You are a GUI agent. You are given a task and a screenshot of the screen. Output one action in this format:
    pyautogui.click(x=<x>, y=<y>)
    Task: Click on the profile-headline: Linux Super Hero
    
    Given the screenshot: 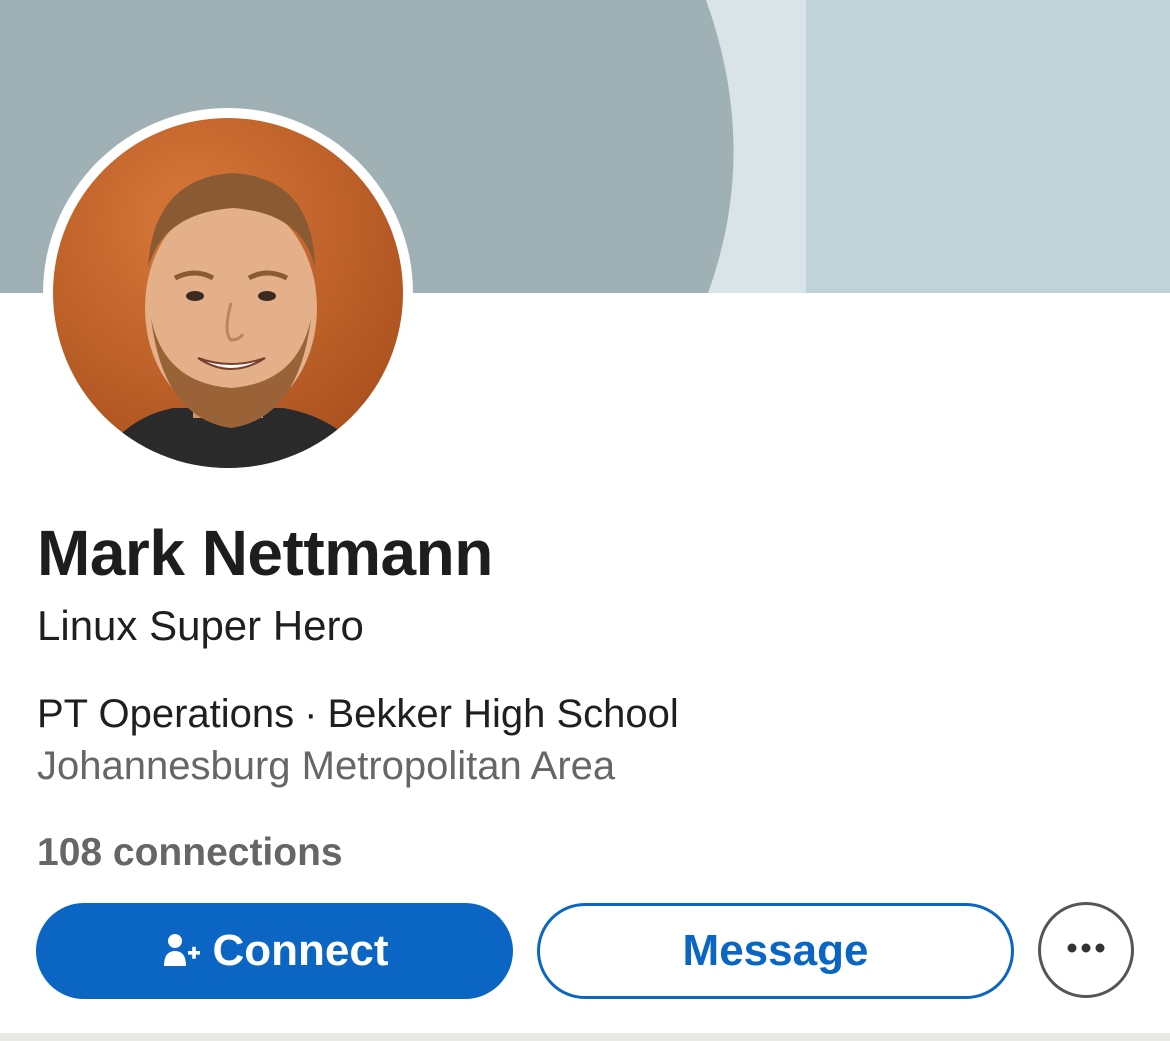 What is the action you would take?
    pyautogui.click(x=200, y=625)
    